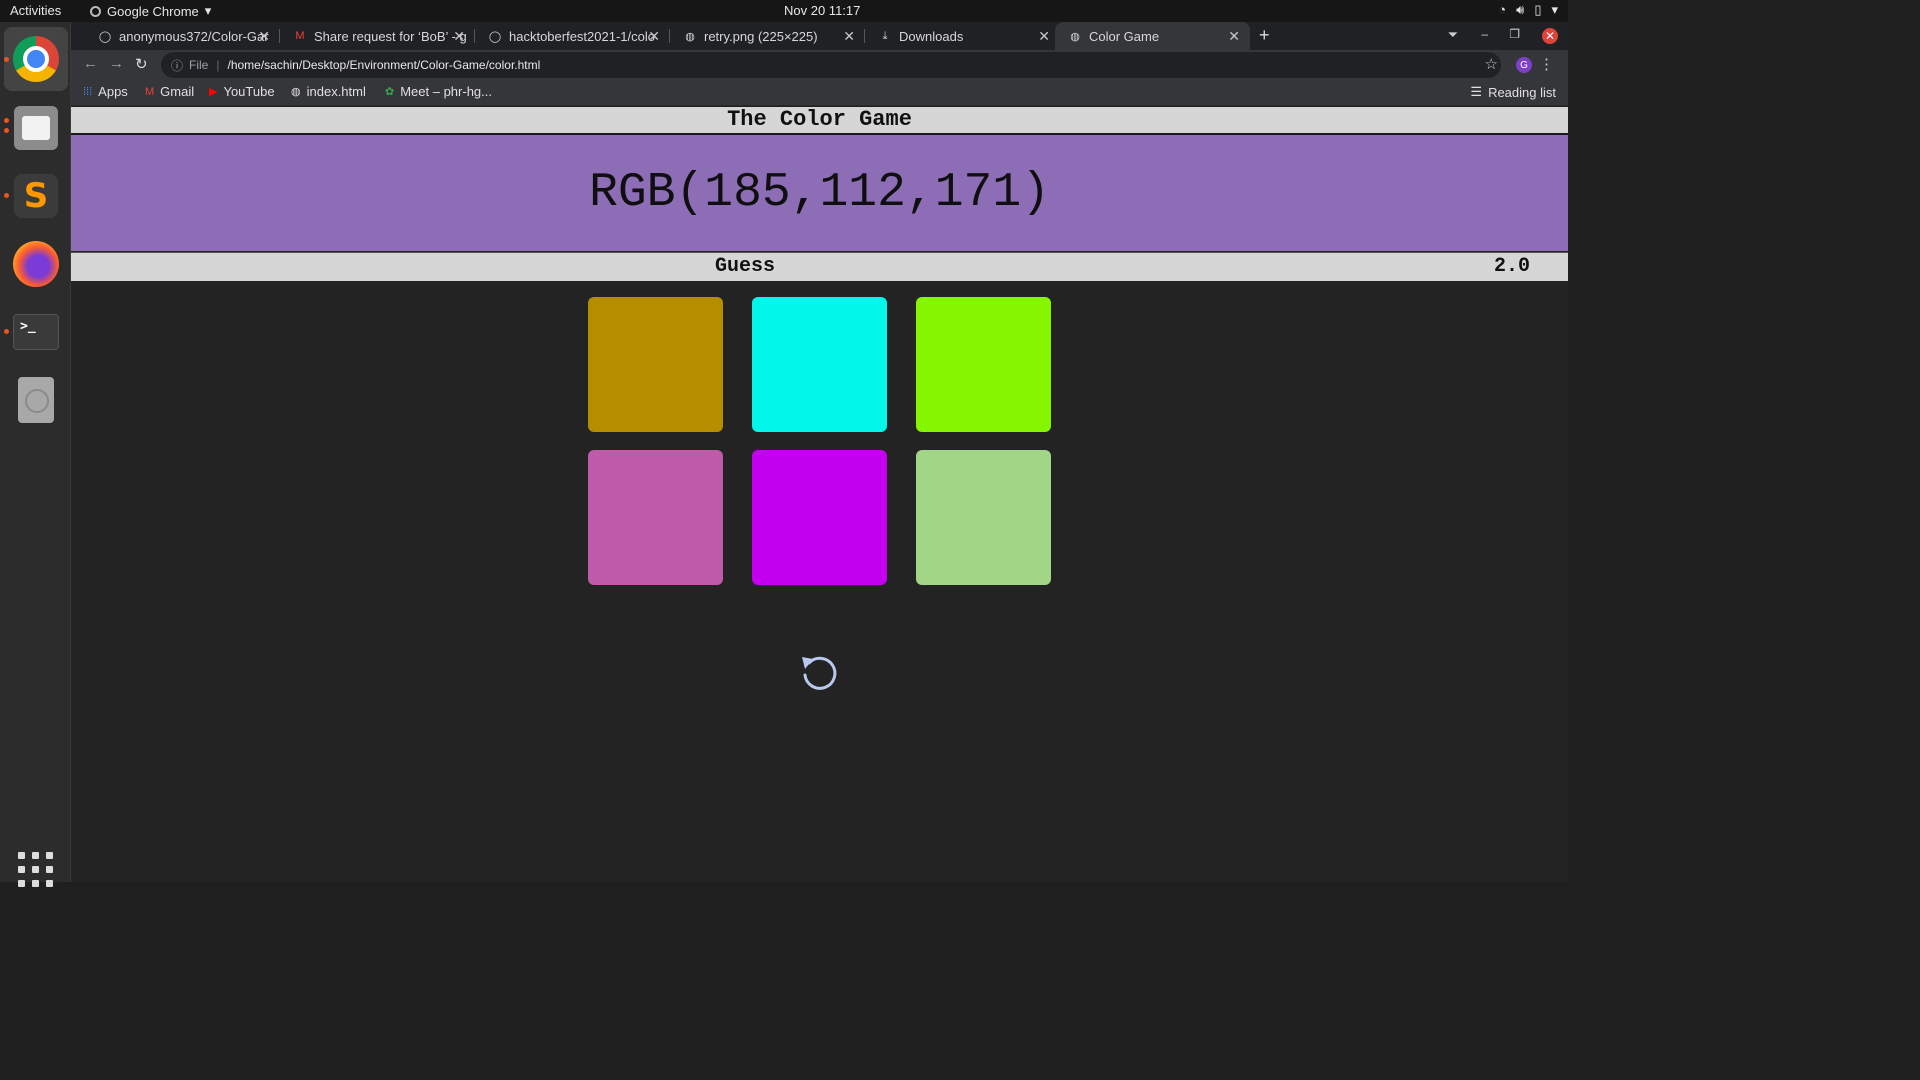 The width and height of the screenshot is (1920, 1080). I want to click on close-window-icon: ✕, so click(1550, 36).